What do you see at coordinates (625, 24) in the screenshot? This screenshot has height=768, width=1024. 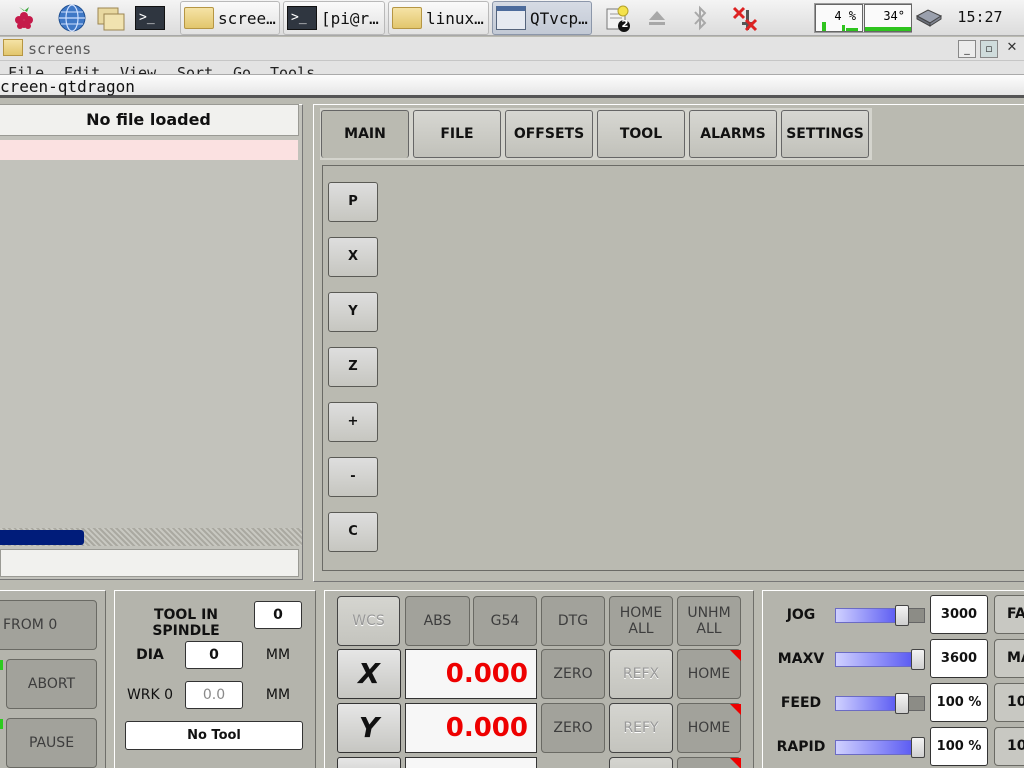 I see `notification-count: 2` at bounding box center [625, 24].